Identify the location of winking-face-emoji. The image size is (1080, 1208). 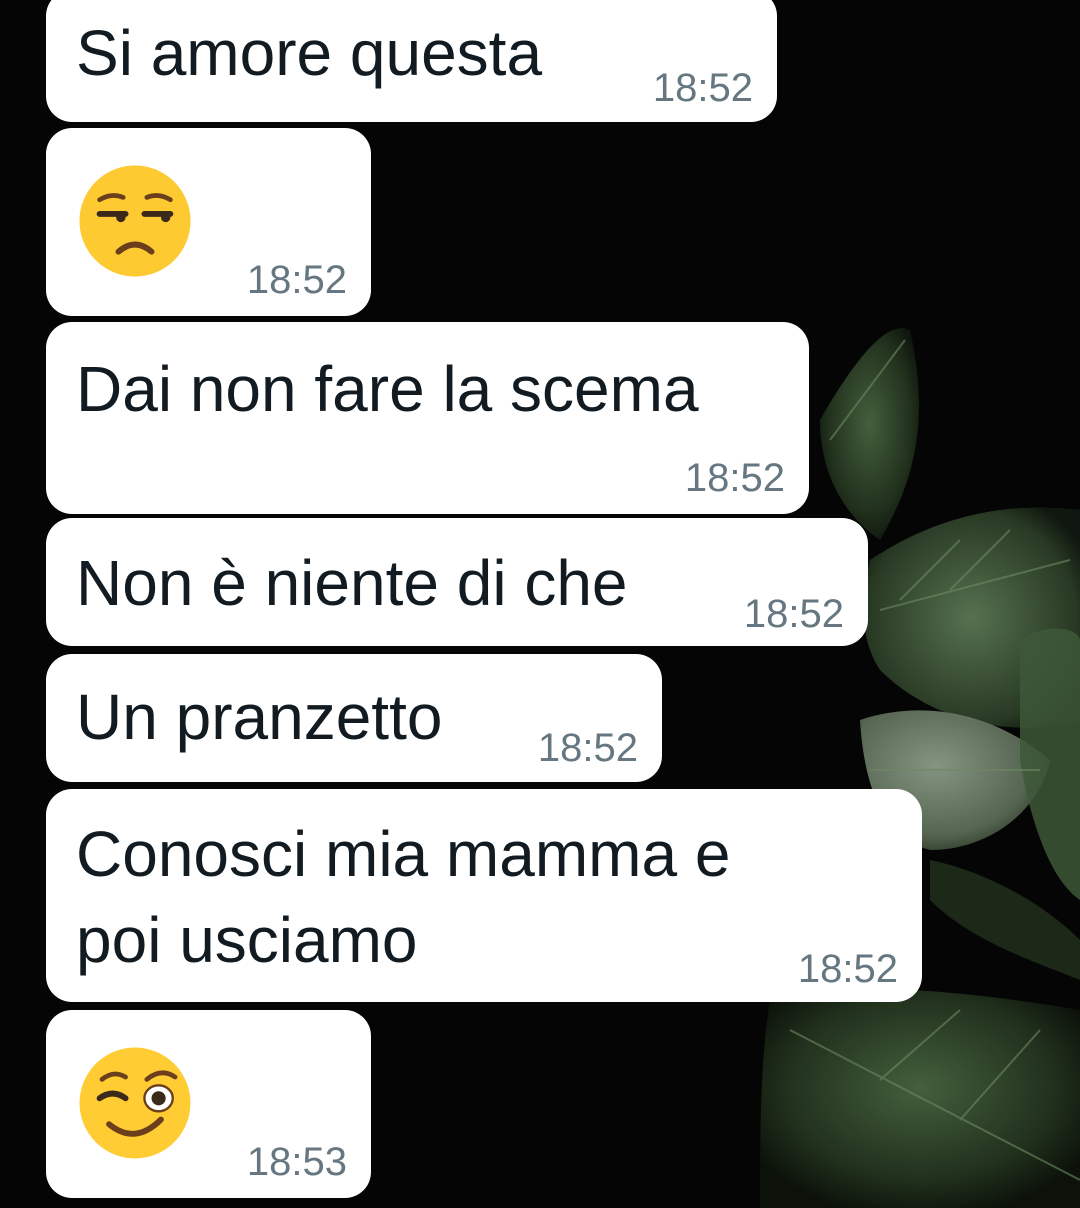
(135, 1103).